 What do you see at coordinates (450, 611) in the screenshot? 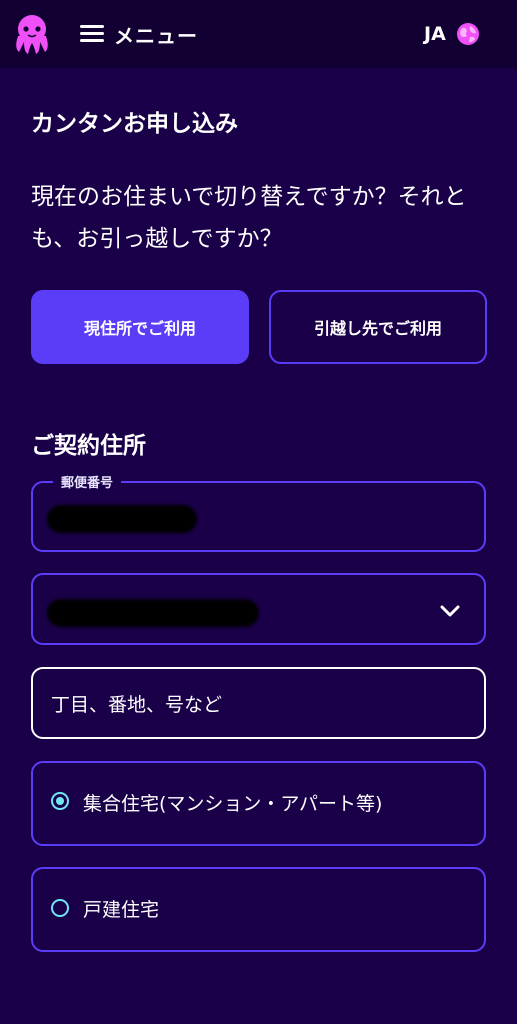
I see `chevron-down-icon` at bounding box center [450, 611].